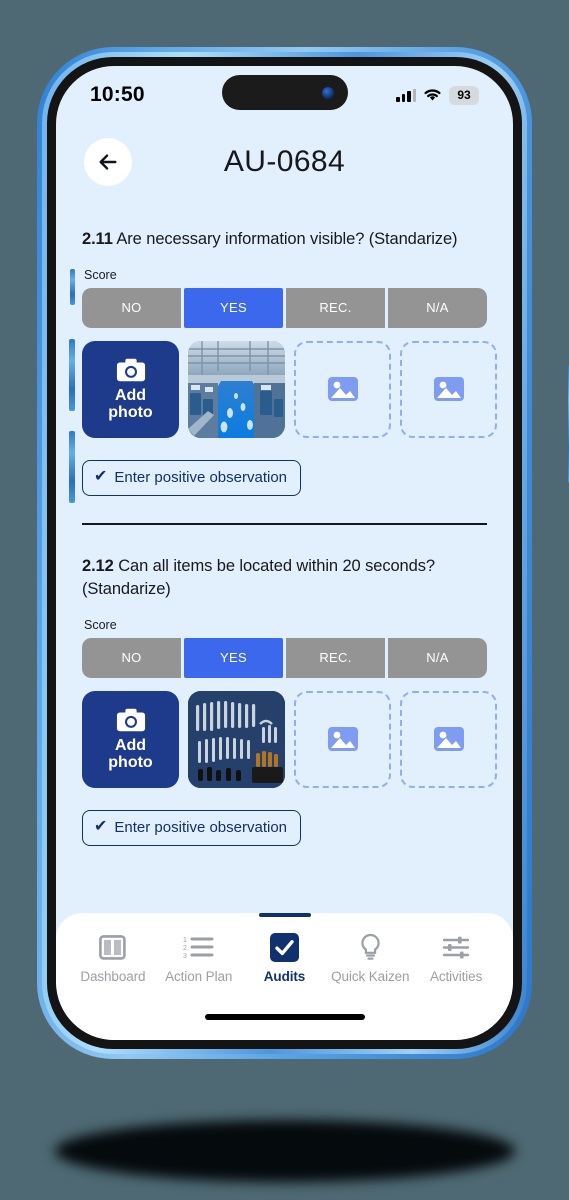 The height and width of the screenshot is (1200, 569). I want to click on wifi-icon, so click(432, 95).